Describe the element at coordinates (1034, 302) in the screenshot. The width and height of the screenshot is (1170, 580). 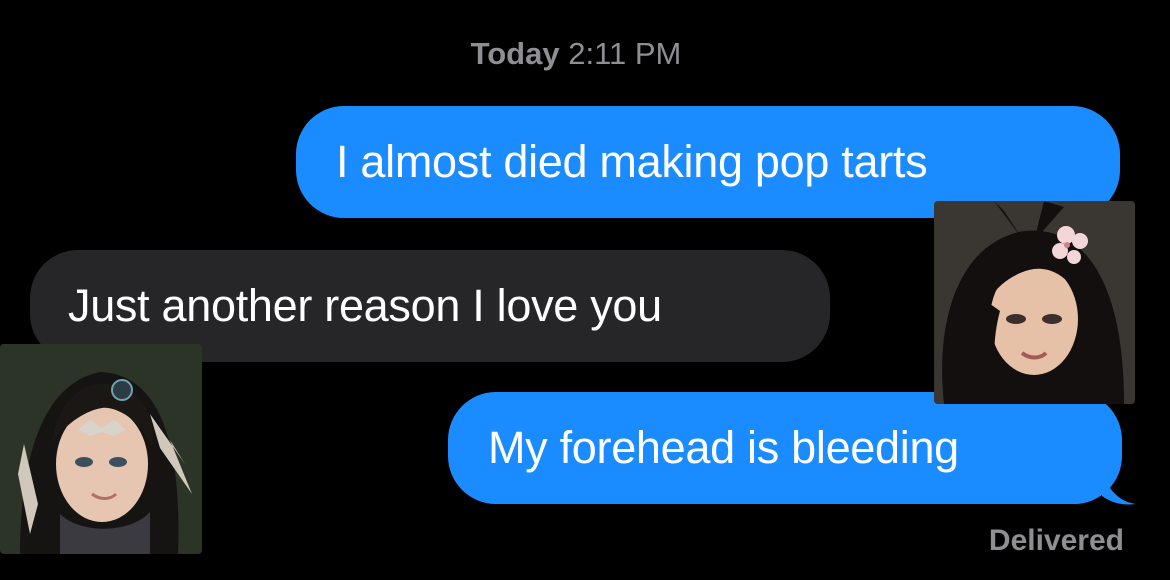
I see `character-portrait-right` at that location.